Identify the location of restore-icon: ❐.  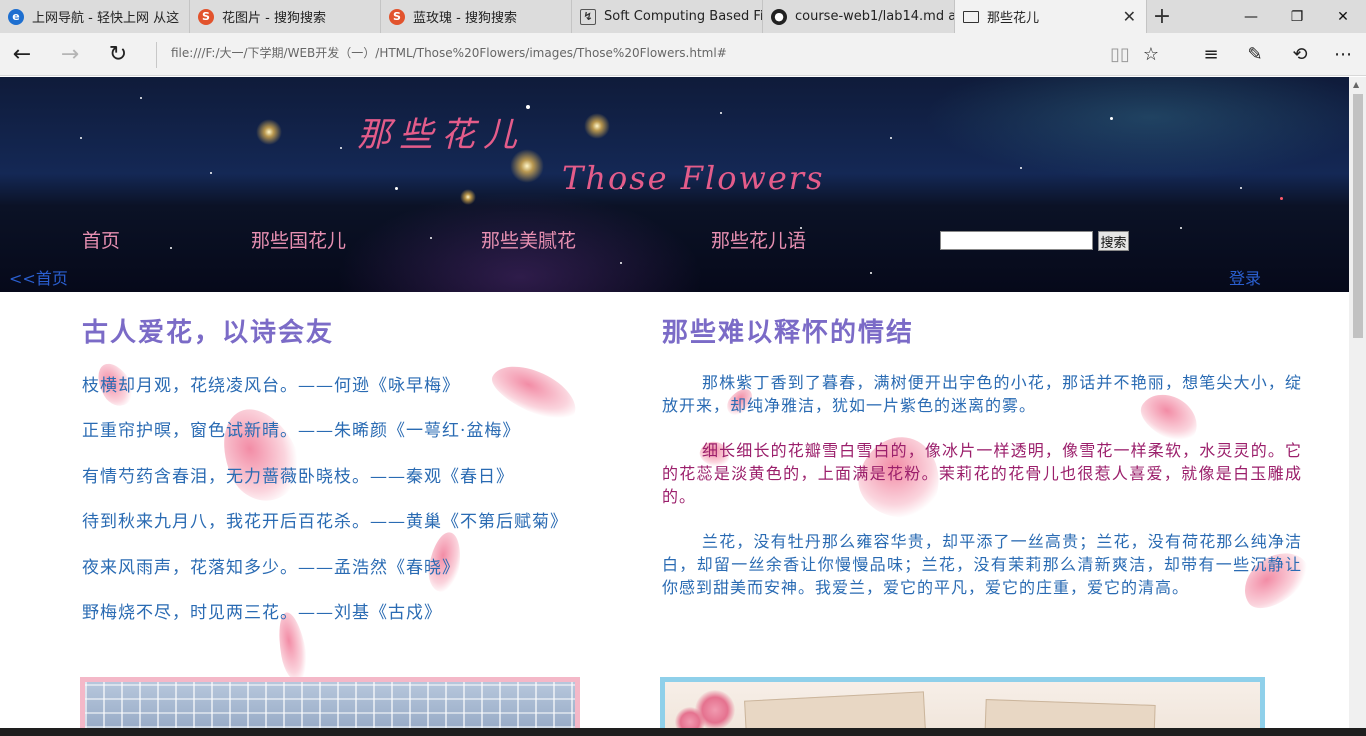
(1297, 16).